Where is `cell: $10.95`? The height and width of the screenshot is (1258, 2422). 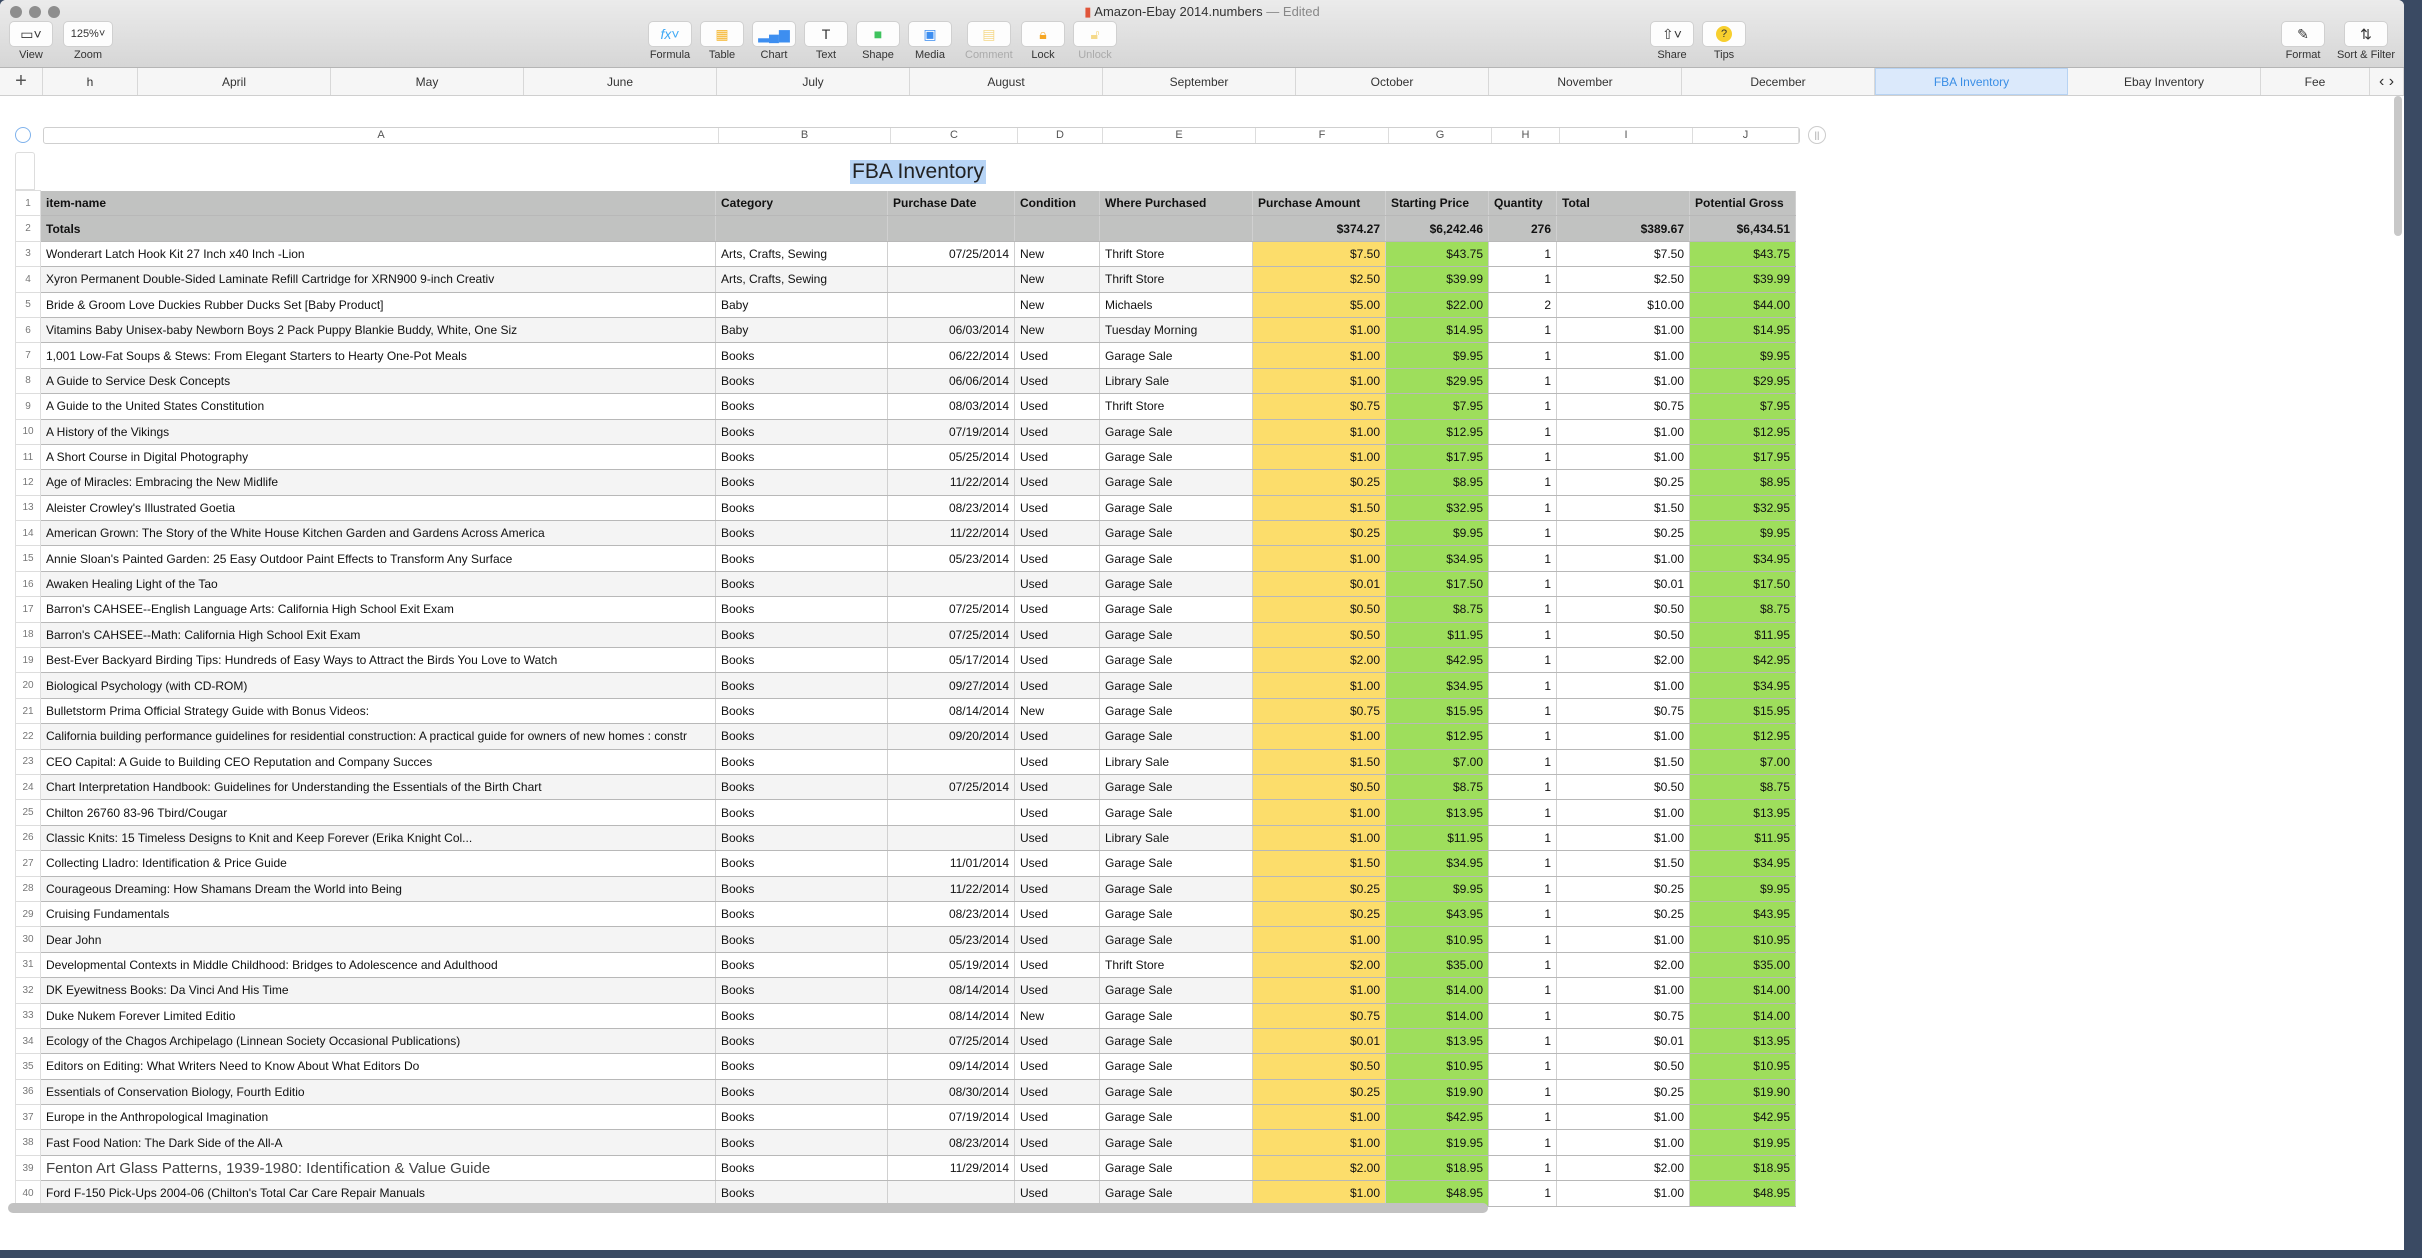 cell: $10.95 is located at coordinates (1437, 939).